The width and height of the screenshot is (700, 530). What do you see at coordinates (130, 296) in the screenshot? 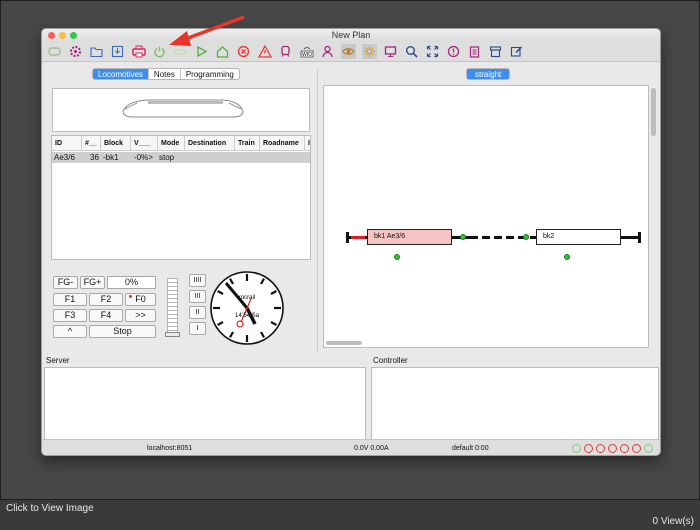
I see `f0-indicator` at bounding box center [130, 296].